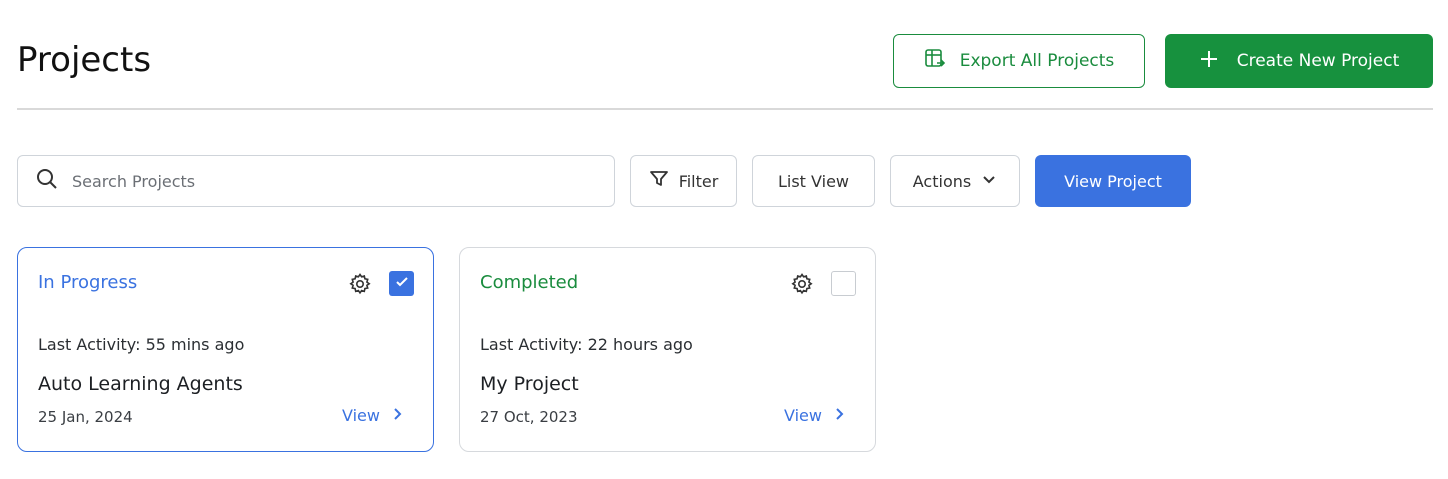 This screenshot has width=1448, height=479. Describe the element at coordinates (322, 181) in the screenshot. I see `search-input` at that location.